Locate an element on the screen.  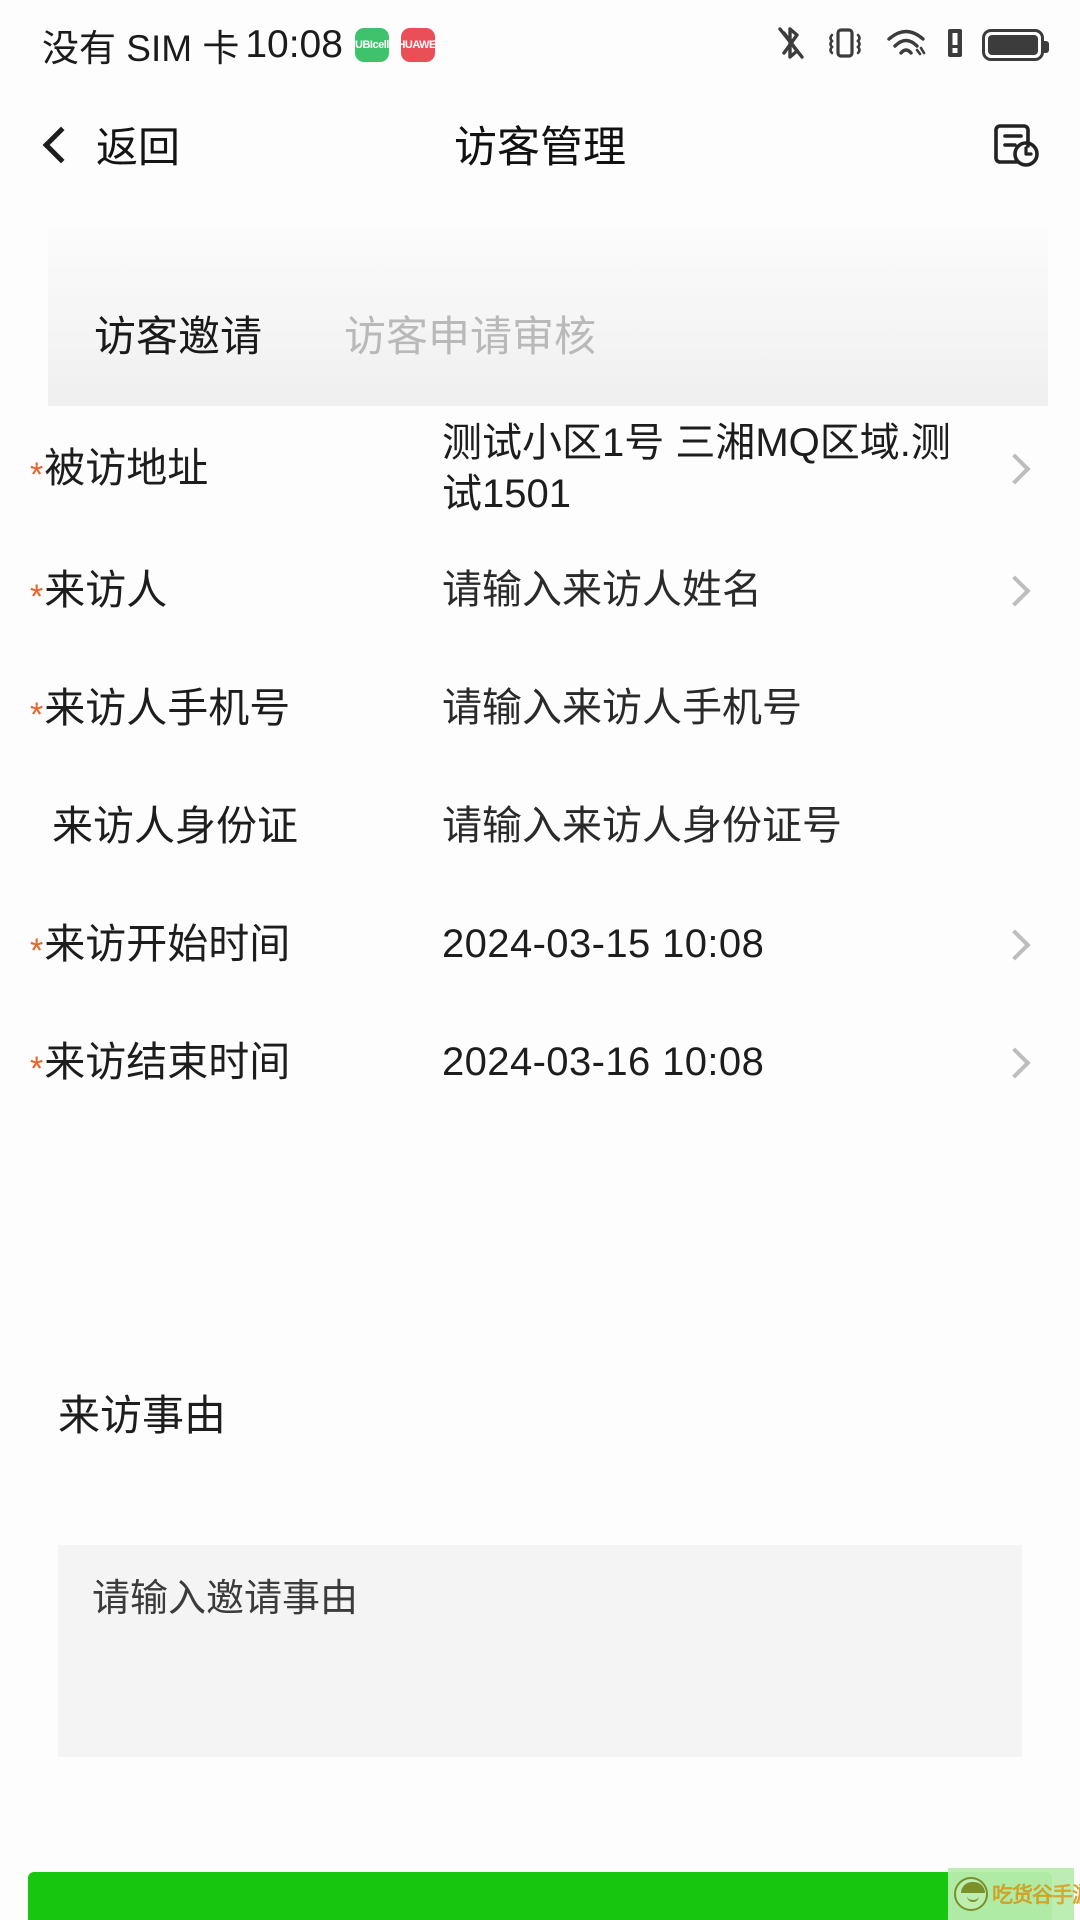
reason-textarea-placeholder: 请输入邀请事由 is located at coordinates (225, 1599).